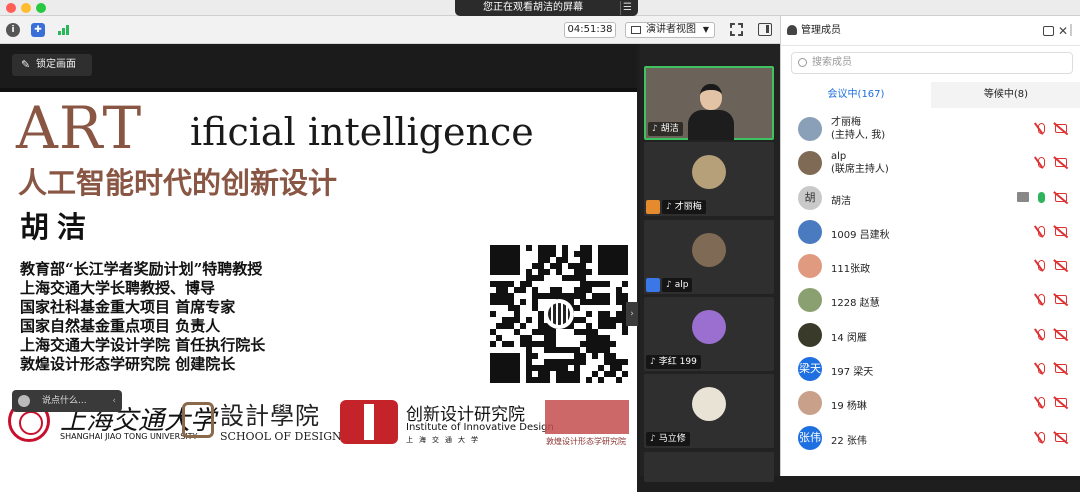 The image size is (1080, 492). What do you see at coordinates (41, 8) in the screenshot?
I see `zoom-window-button` at bounding box center [41, 8].